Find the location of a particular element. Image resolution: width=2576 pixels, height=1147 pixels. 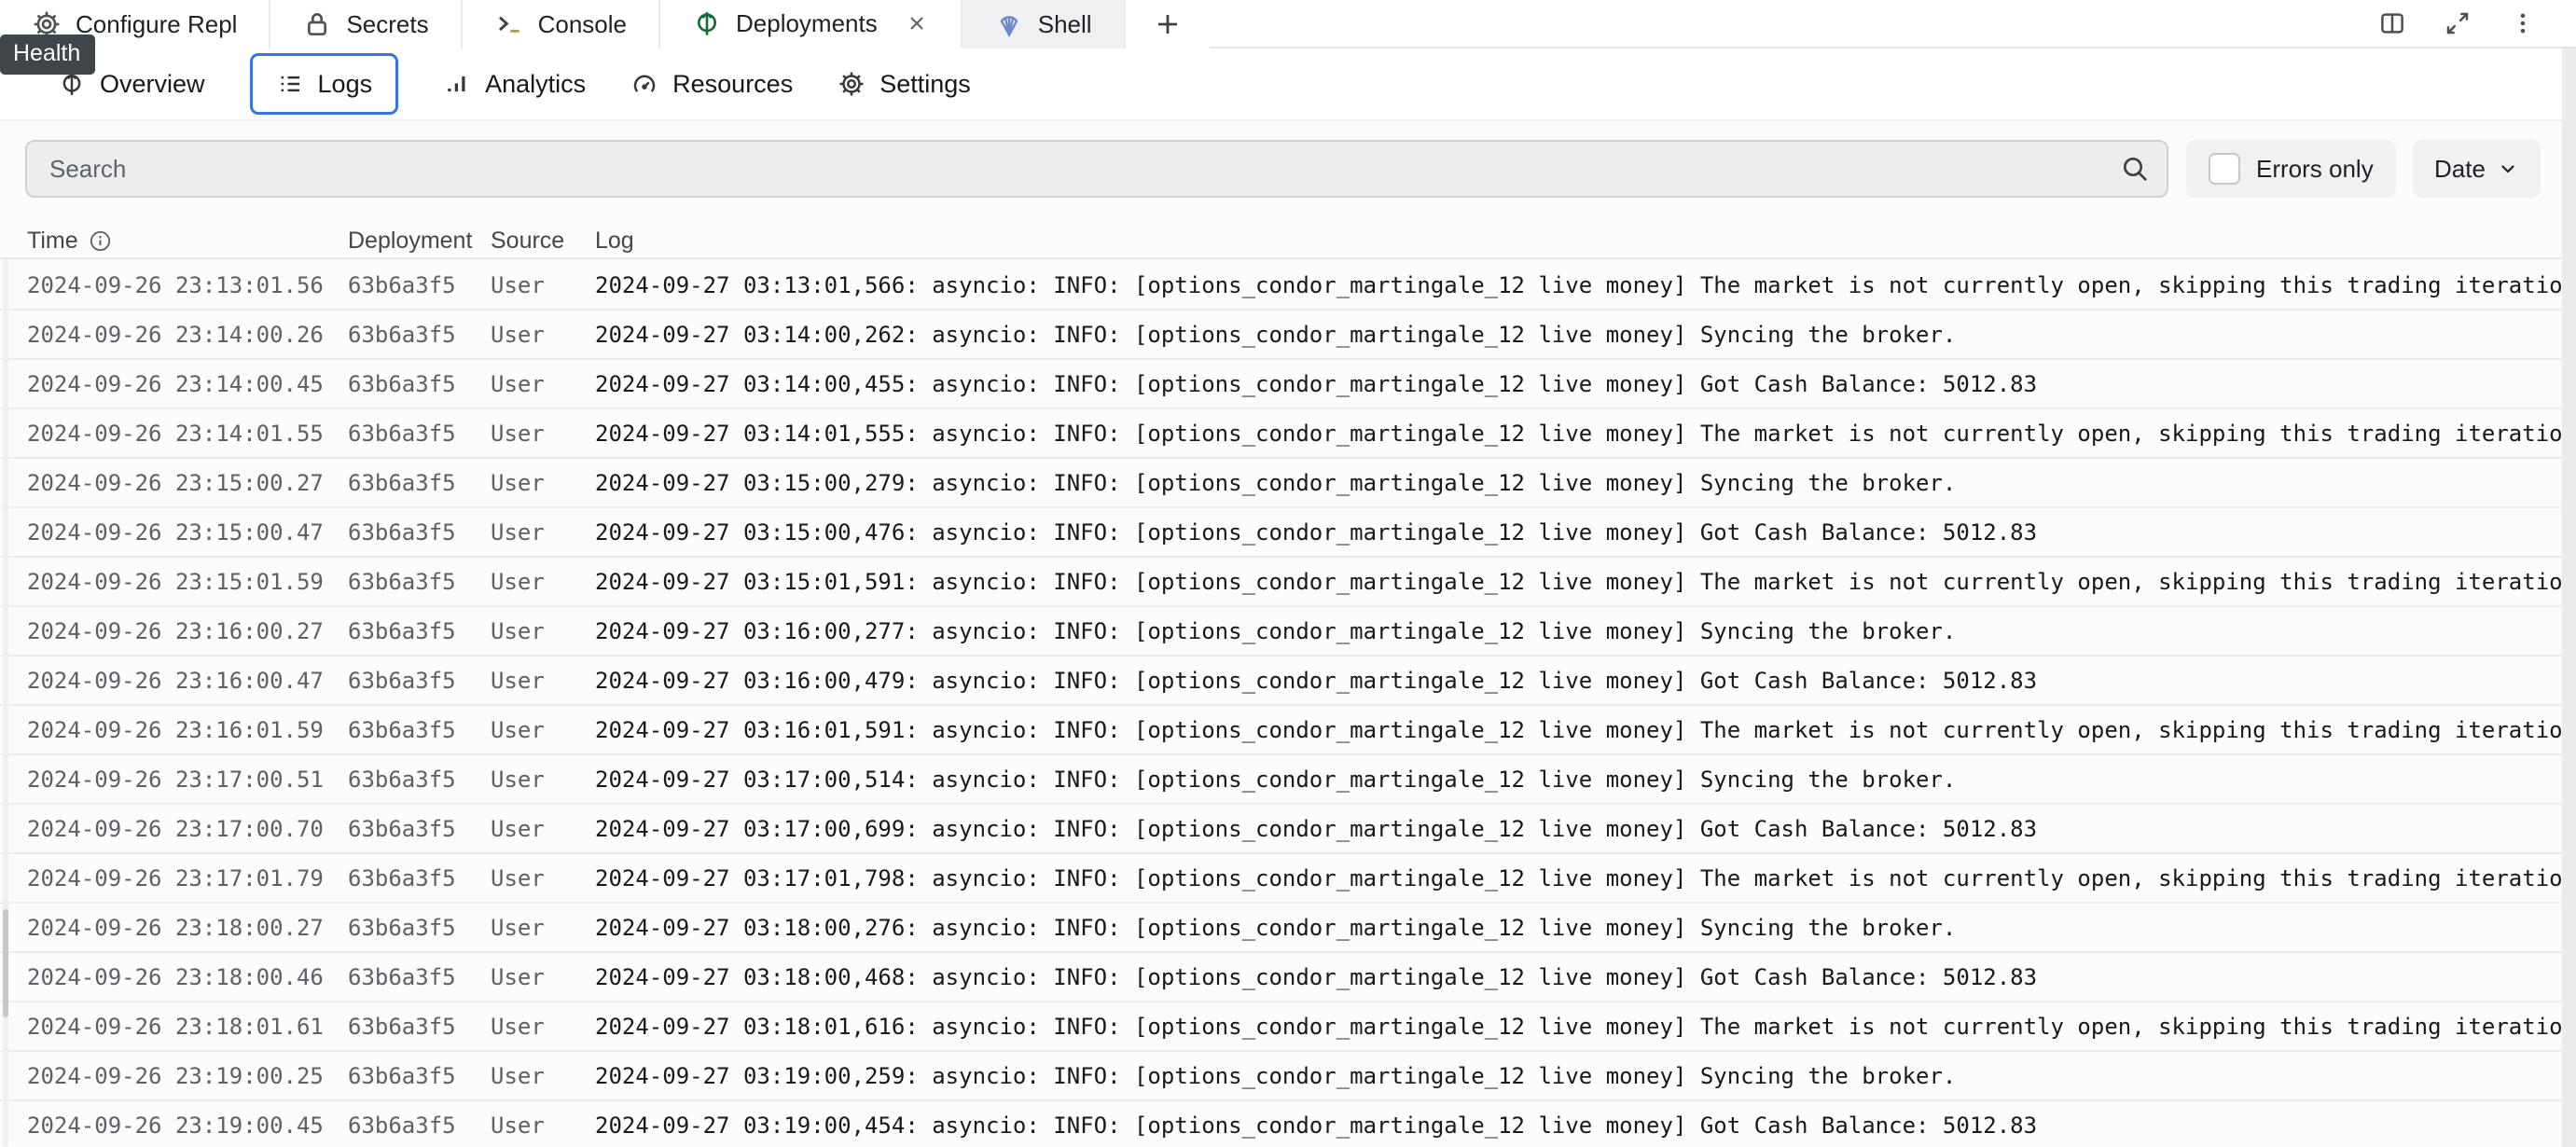

expand-icon is located at coordinates (2458, 23).